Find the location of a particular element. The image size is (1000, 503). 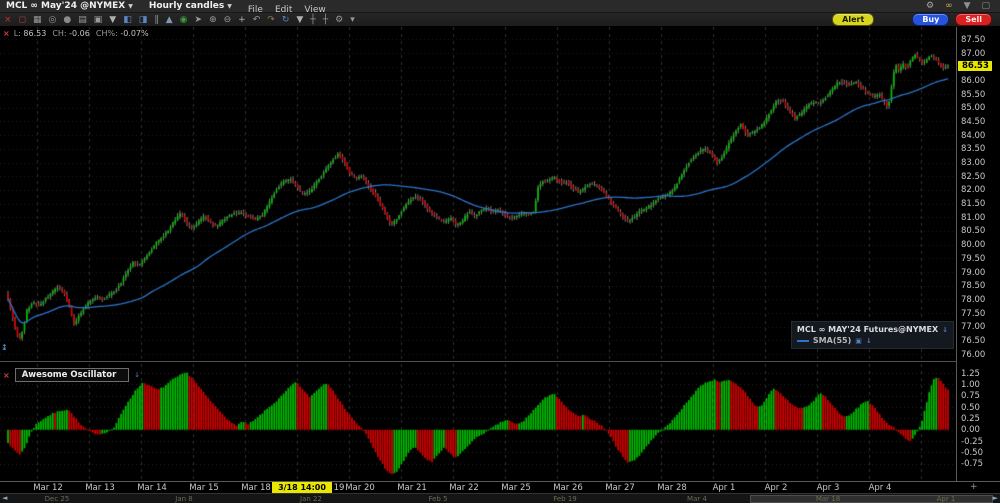

crosshair-icon: + is located at coordinates (242, 20).